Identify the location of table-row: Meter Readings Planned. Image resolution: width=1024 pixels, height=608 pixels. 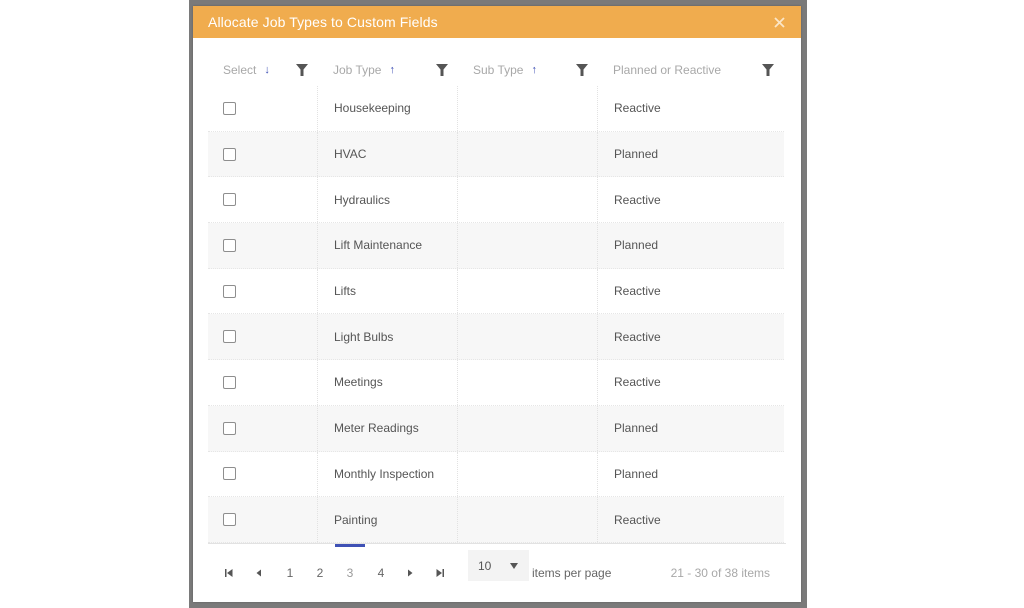
(496, 428).